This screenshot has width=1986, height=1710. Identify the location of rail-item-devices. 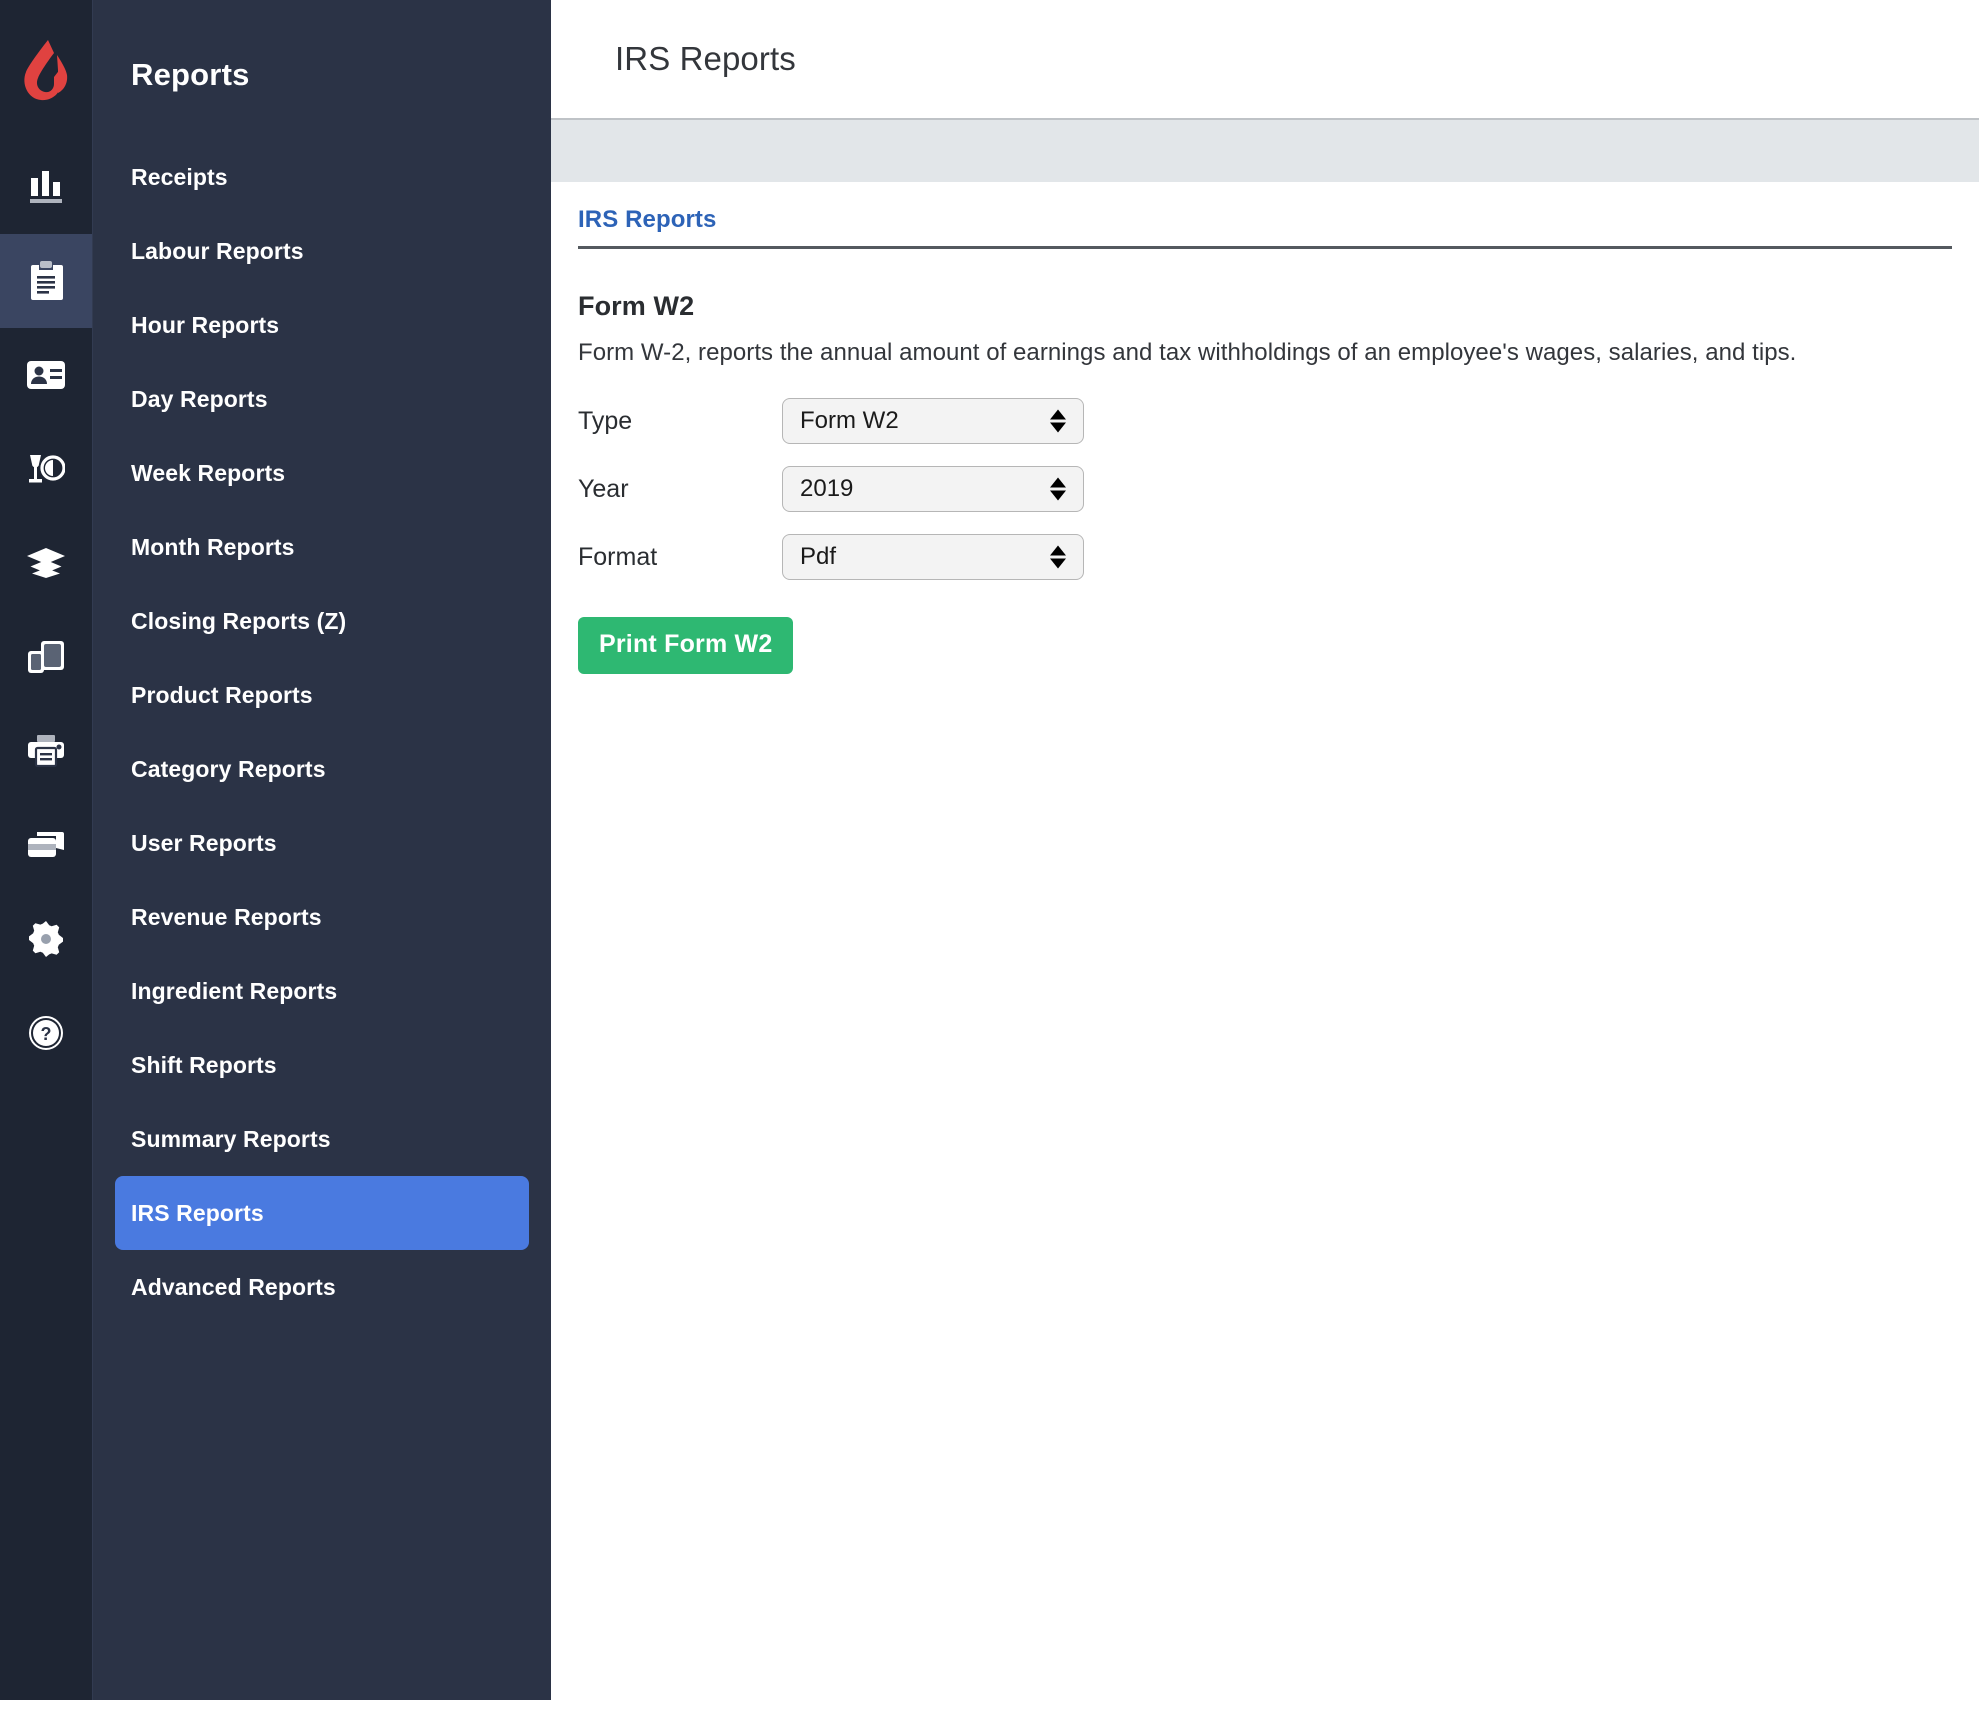
(46, 657).